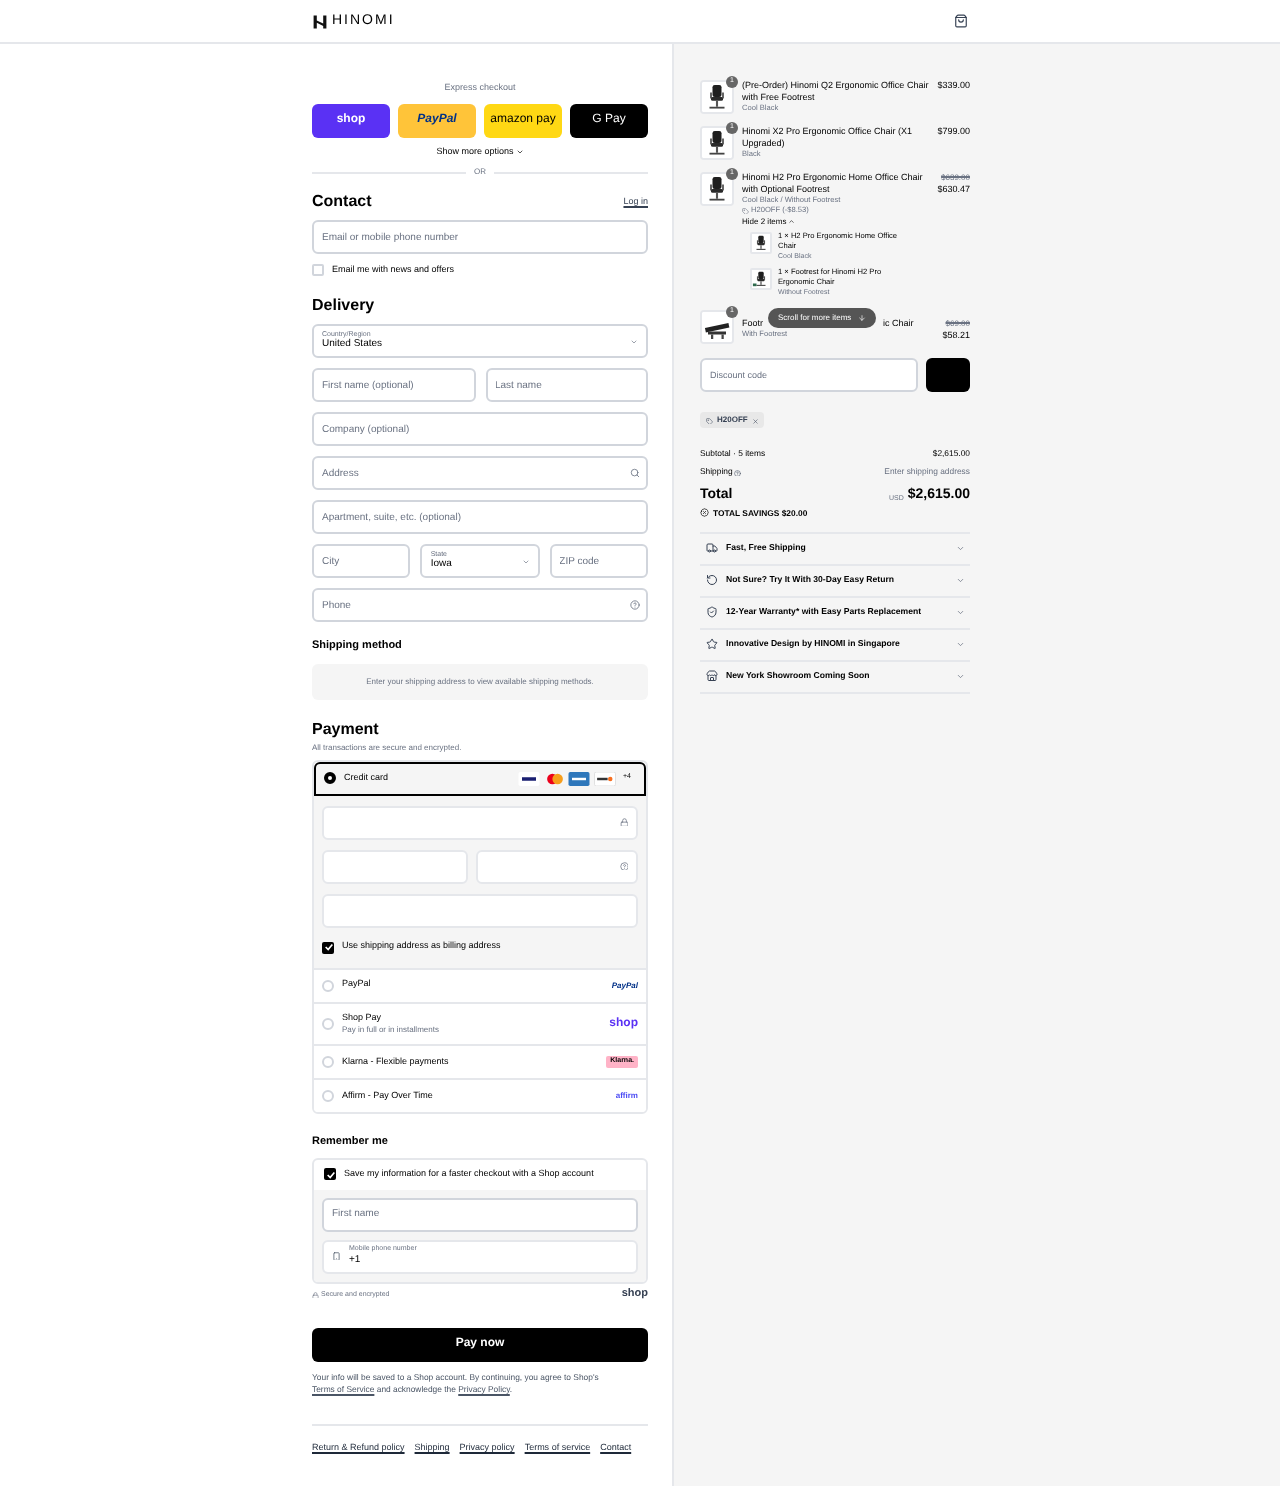 This screenshot has width=1280, height=1486. What do you see at coordinates (336, 1256) in the screenshot?
I see `phone-icon` at bounding box center [336, 1256].